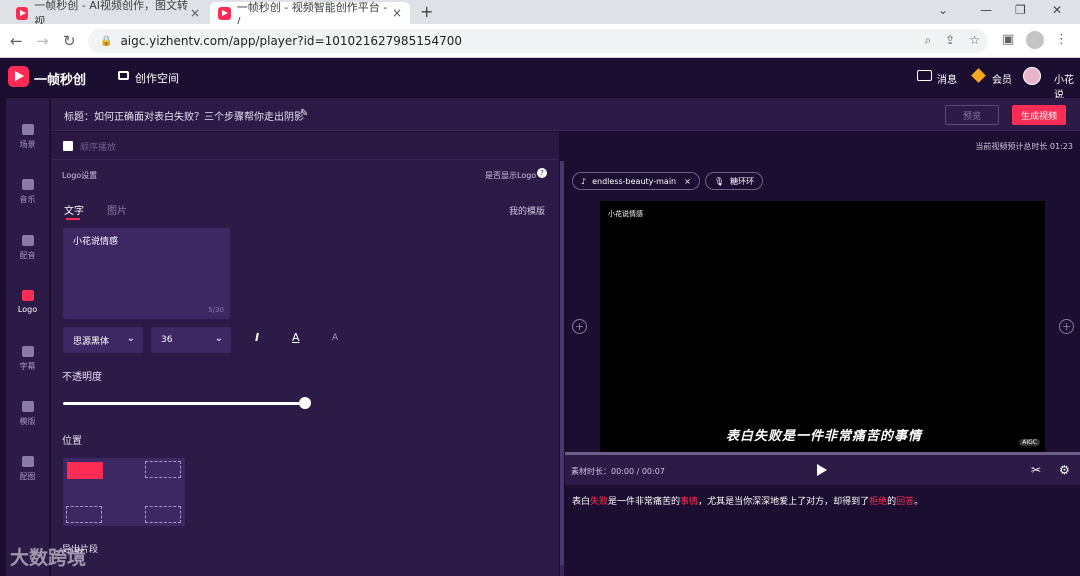 The width and height of the screenshot is (1080, 576). What do you see at coordinates (27, 337) in the screenshot?
I see `sidebar: 场景 音乐 配音 Logo 字幕 模版 配图` at bounding box center [27, 337].